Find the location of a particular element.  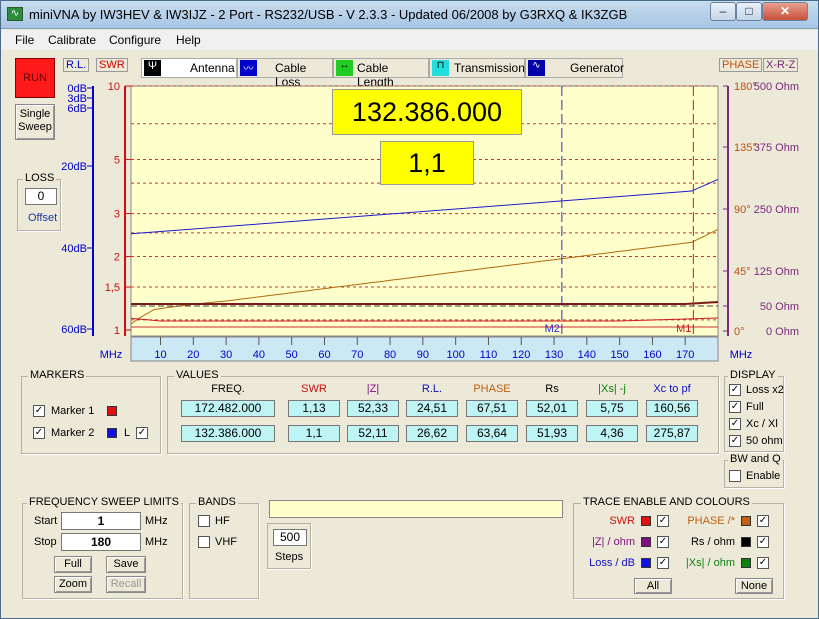

values-cell-row1: 52,01 is located at coordinates (552, 408).